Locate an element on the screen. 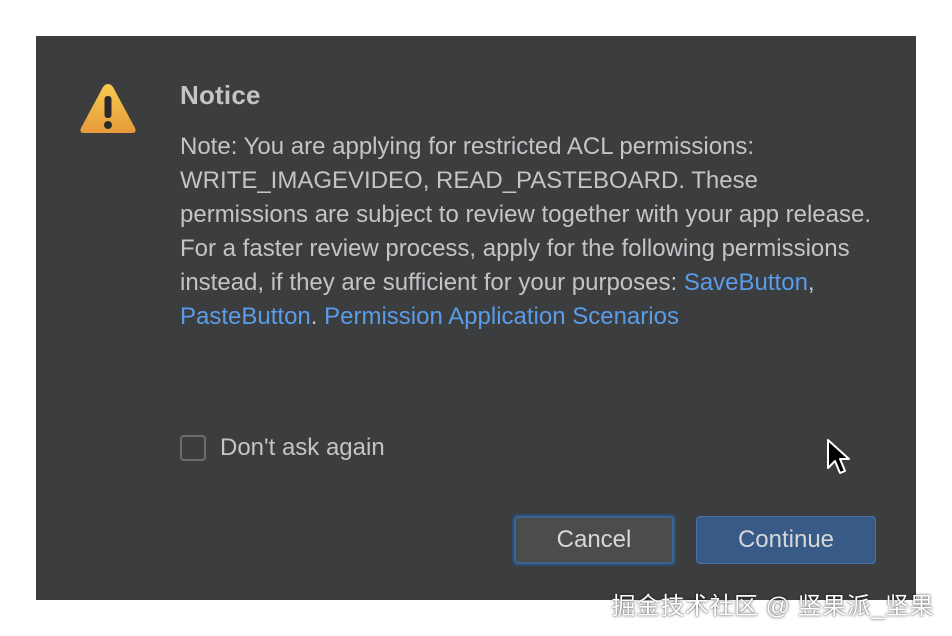 The image size is (952, 636). dont-ask-again-checkbox is located at coordinates (193, 448).